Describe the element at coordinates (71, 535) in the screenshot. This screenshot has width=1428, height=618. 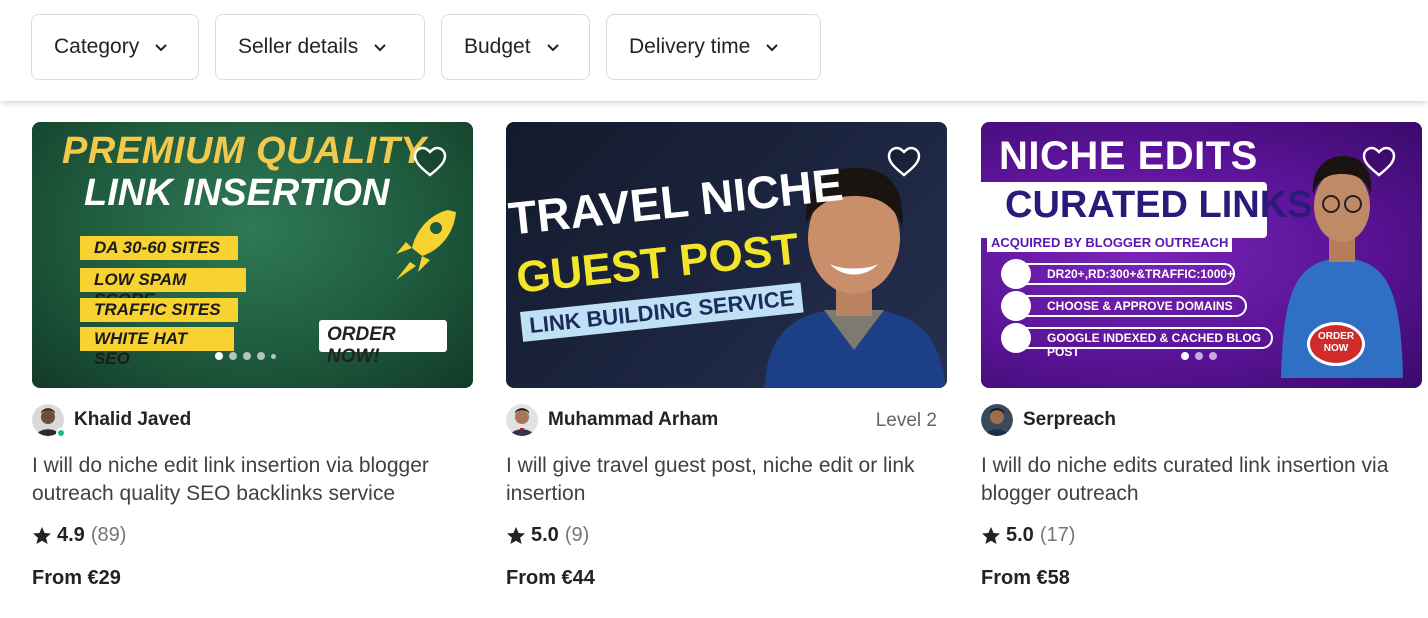
I see `rating-value: 4.9` at that location.